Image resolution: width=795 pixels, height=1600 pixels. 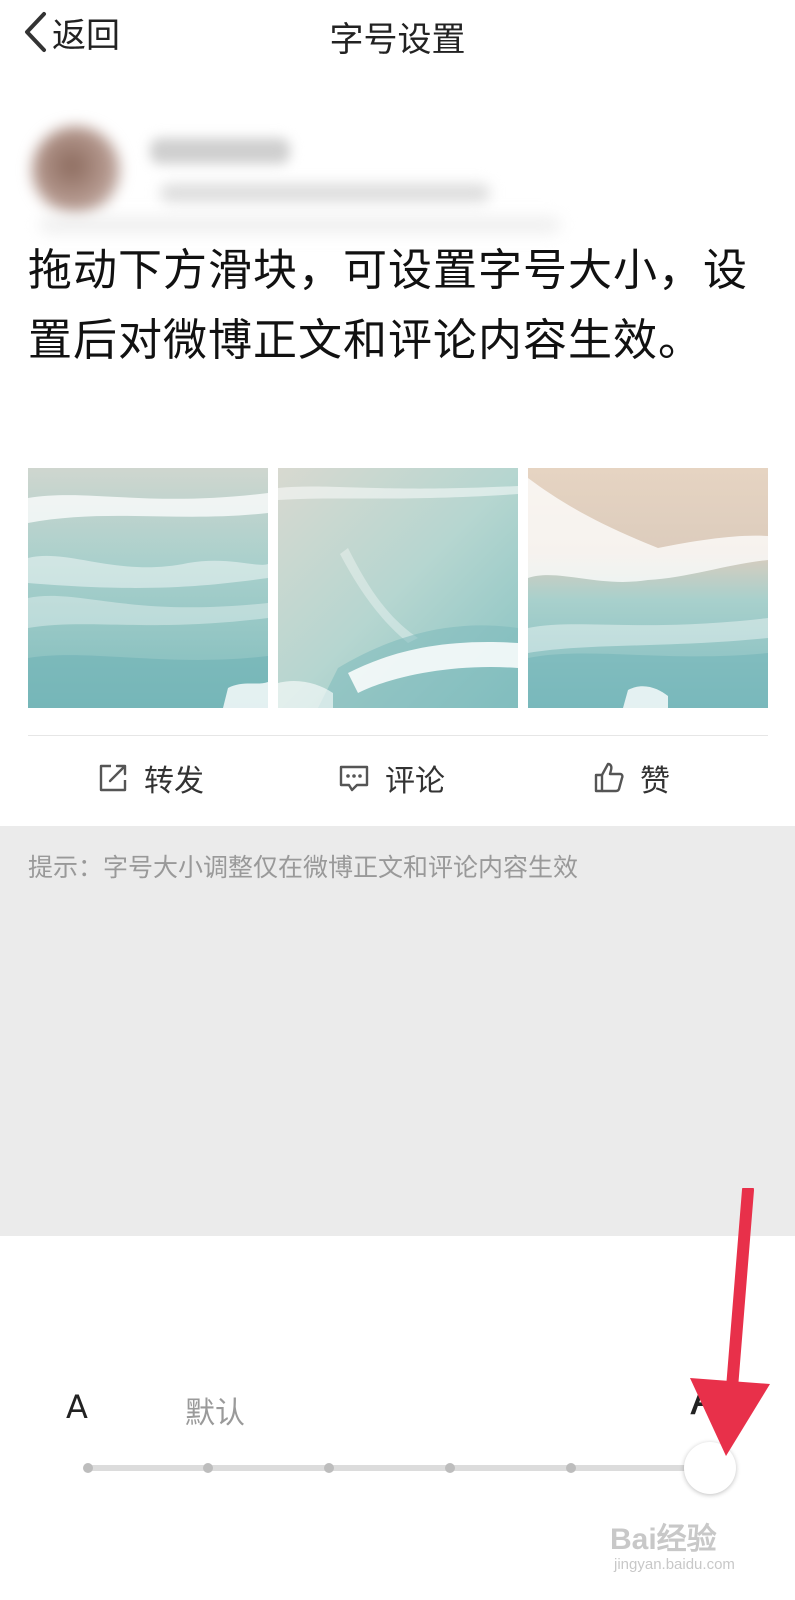 What do you see at coordinates (220, 151) in the screenshot?
I see `blurred-username` at bounding box center [220, 151].